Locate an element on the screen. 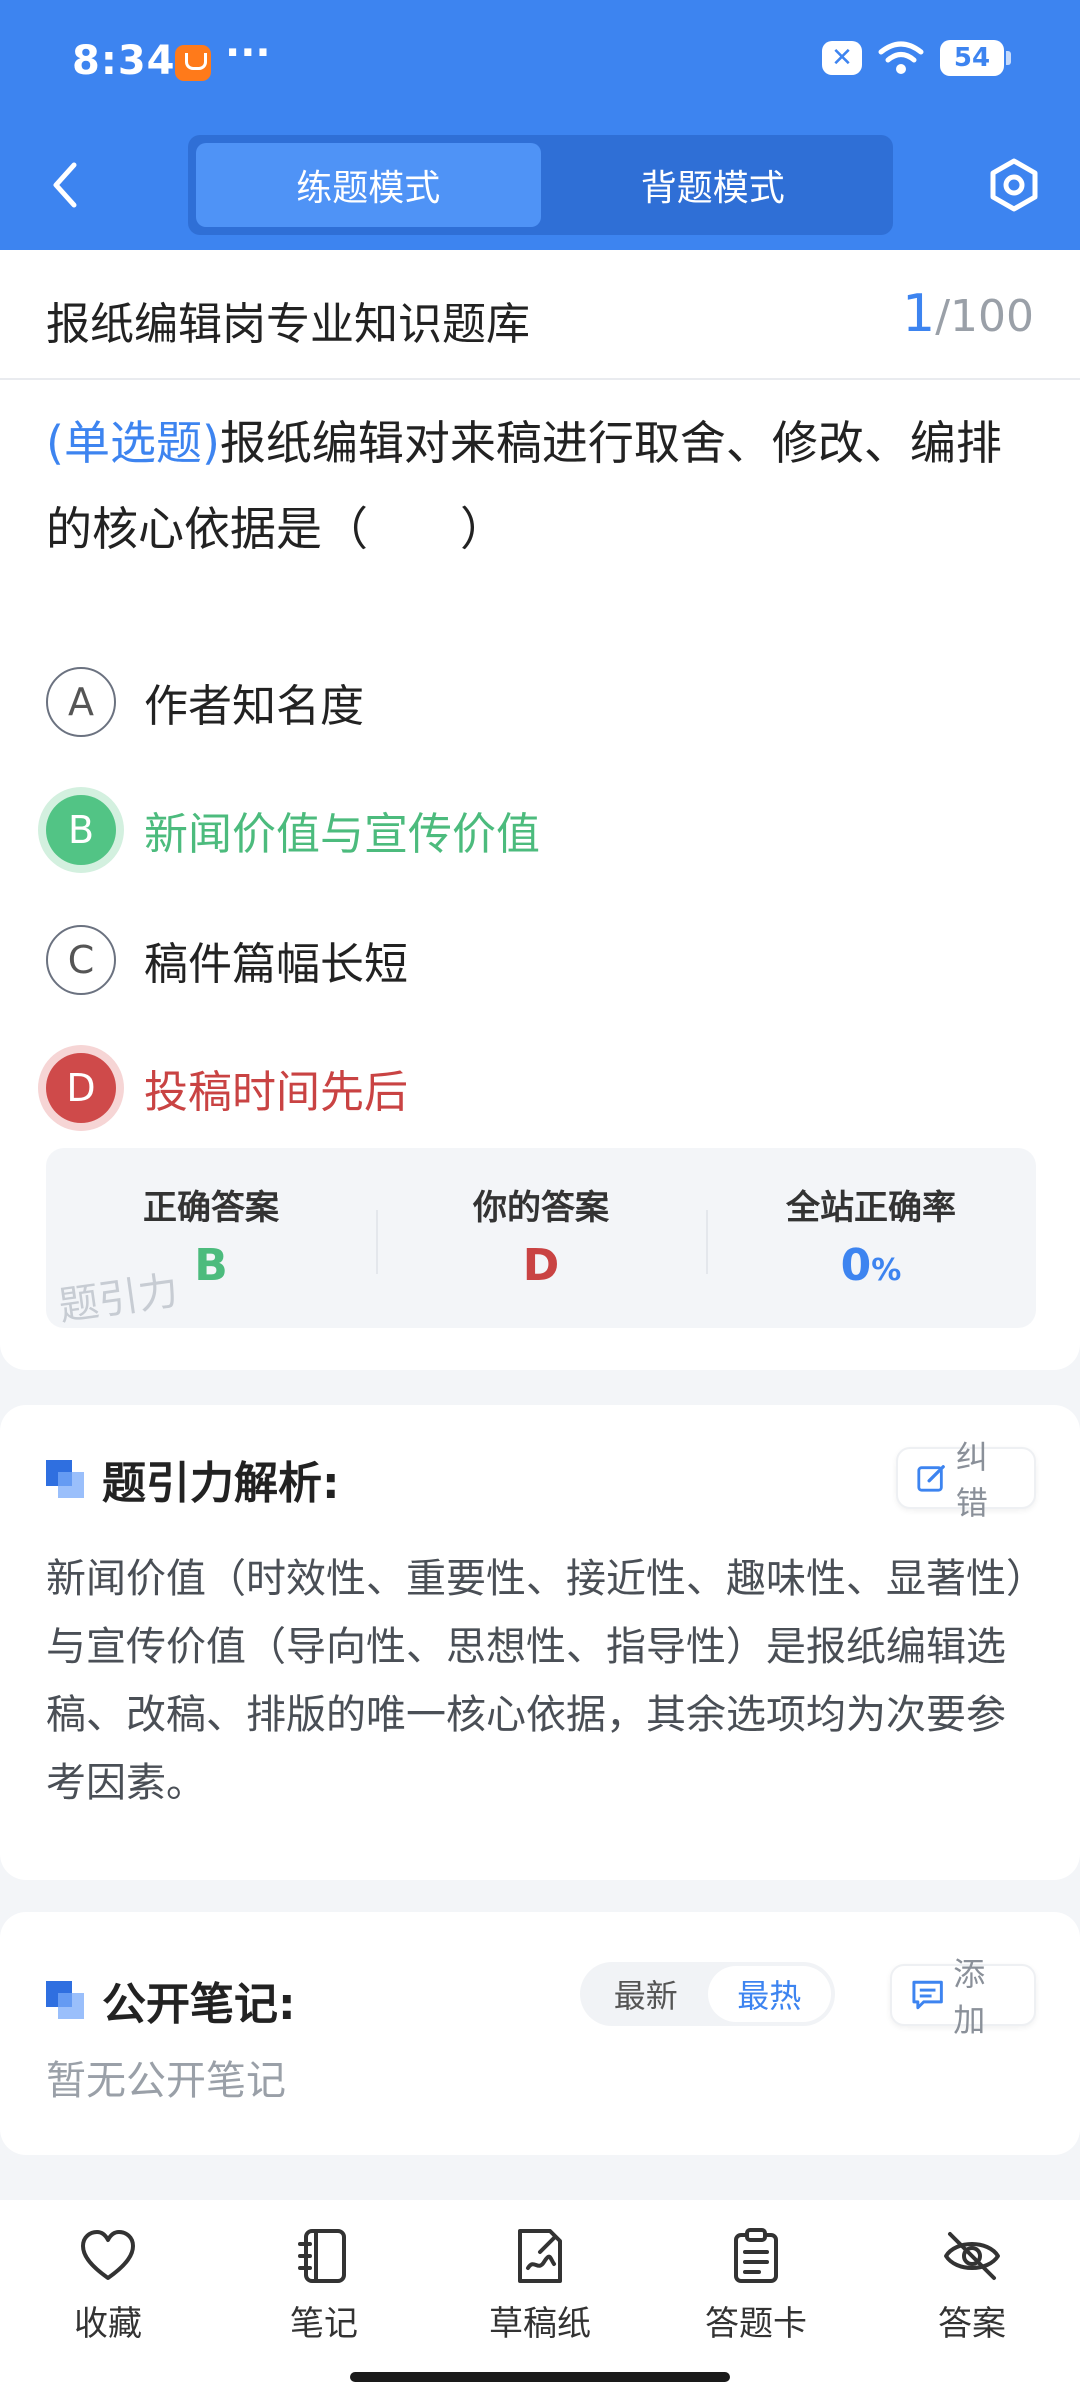 The width and height of the screenshot is (1080, 2400). option-a: A 作者知名度 is located at coordinates (521, 702).